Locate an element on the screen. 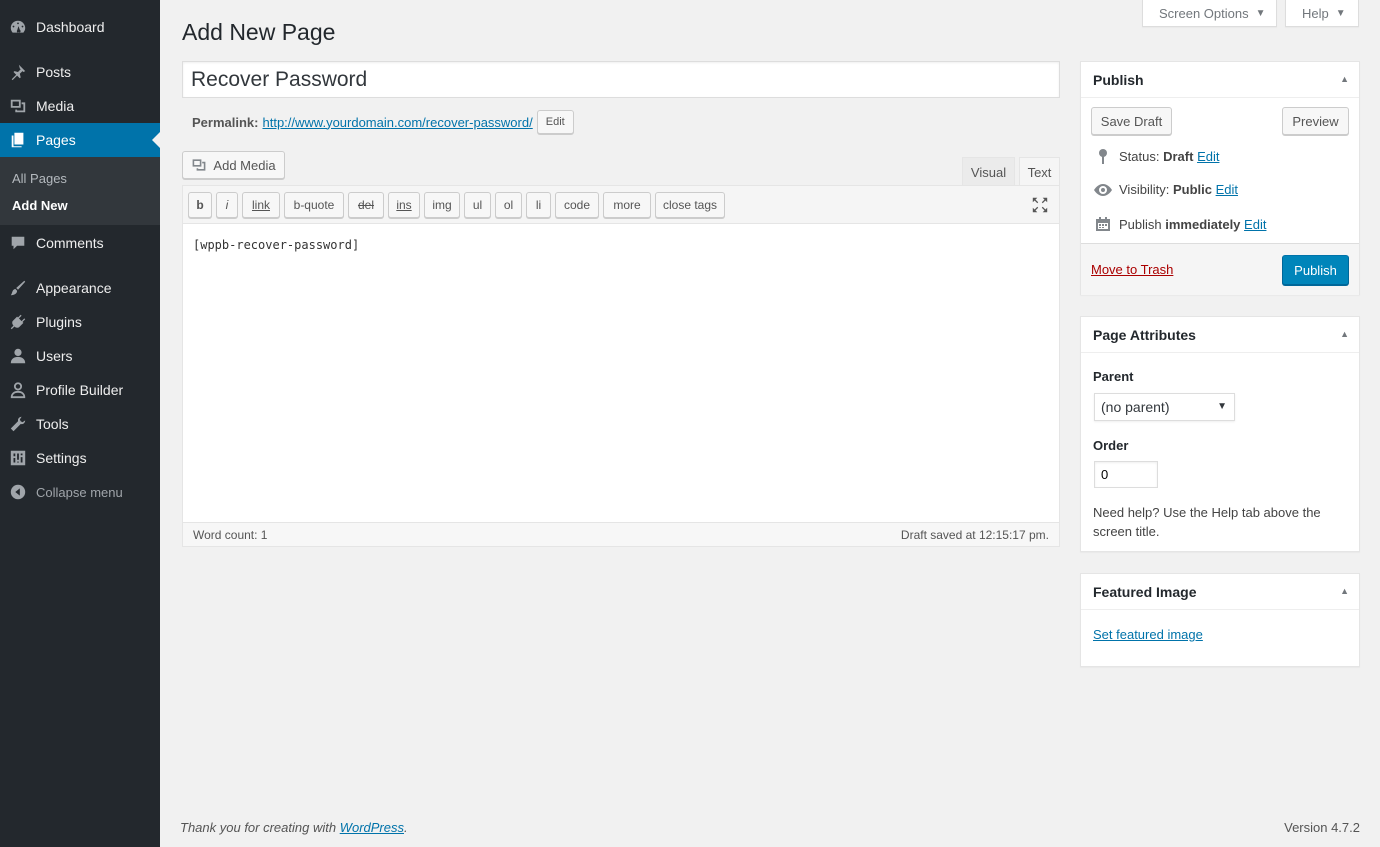 The width and height of the screenshot is (1380, 847). qt-close-tags-button: close tags is located at coordinates (690, 205).